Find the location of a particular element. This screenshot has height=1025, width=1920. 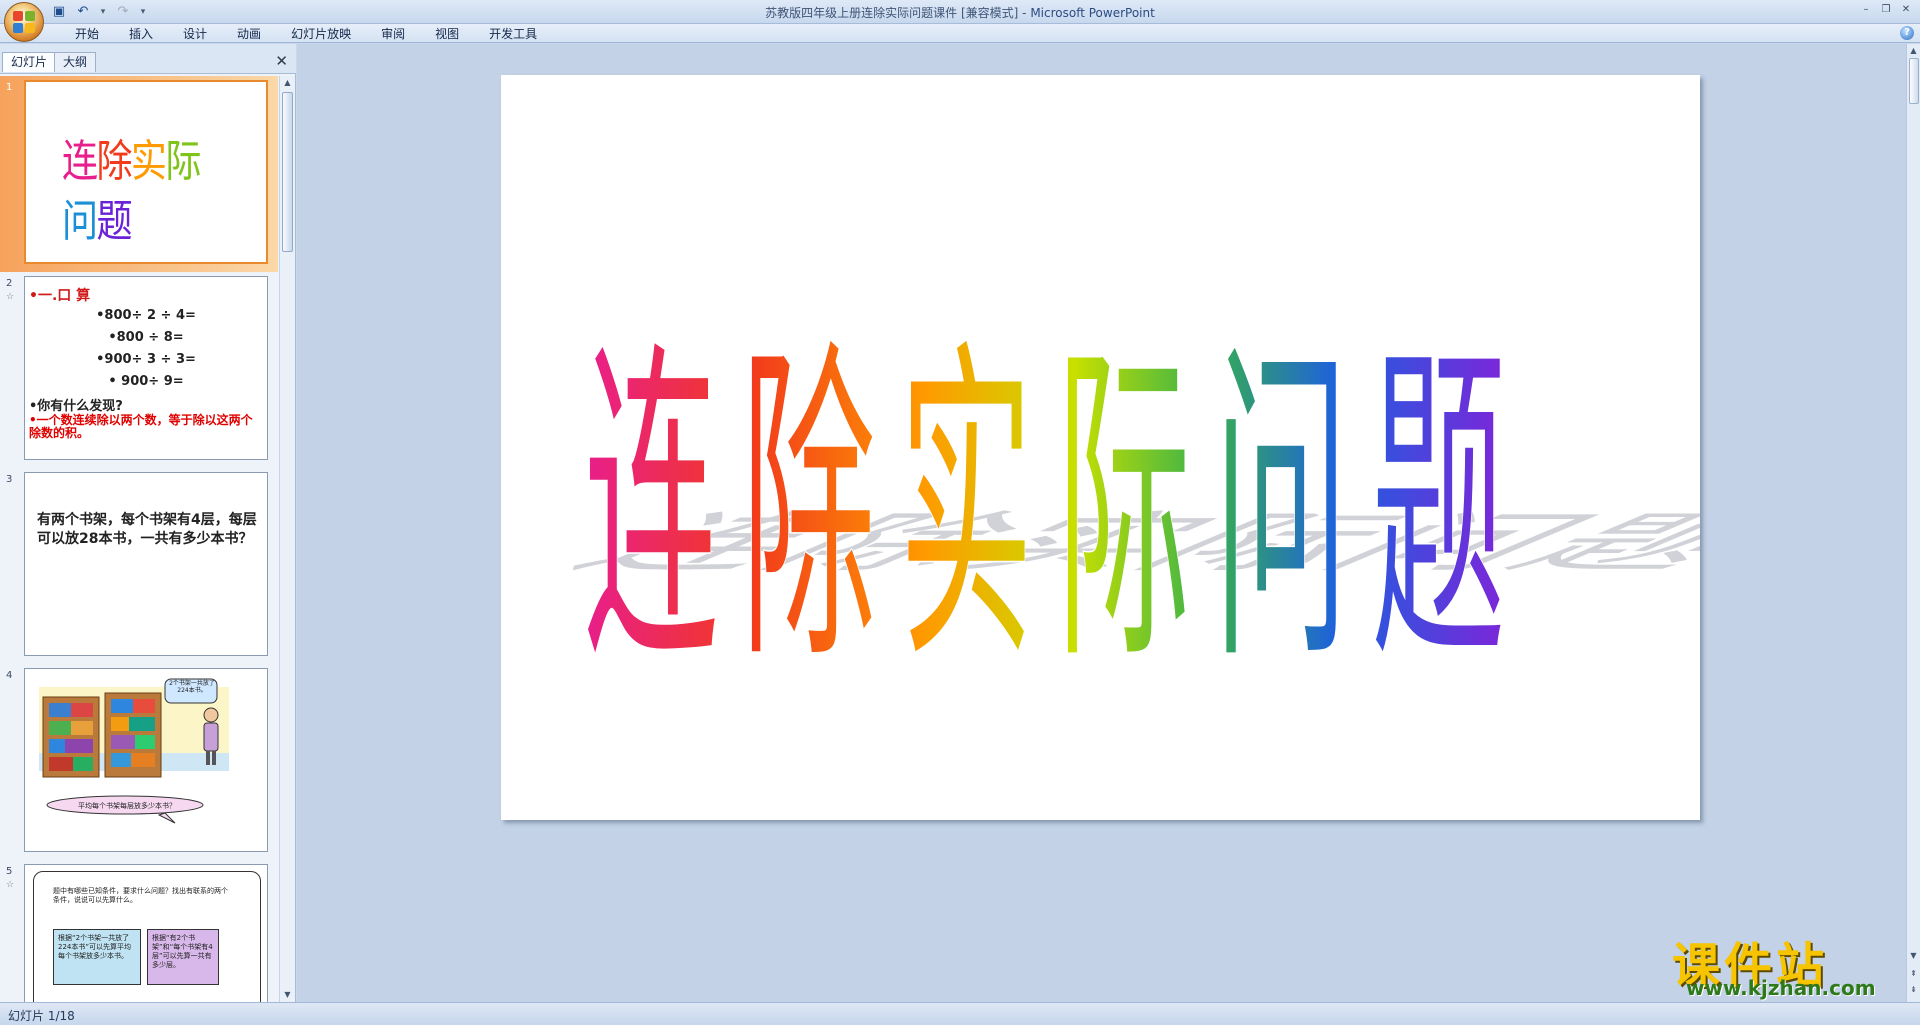

slide-thumbnail-4: 4 2个书架一共放了224本书。 平均每个书架每层放多少本书？ is located at coordinates (139, 762).